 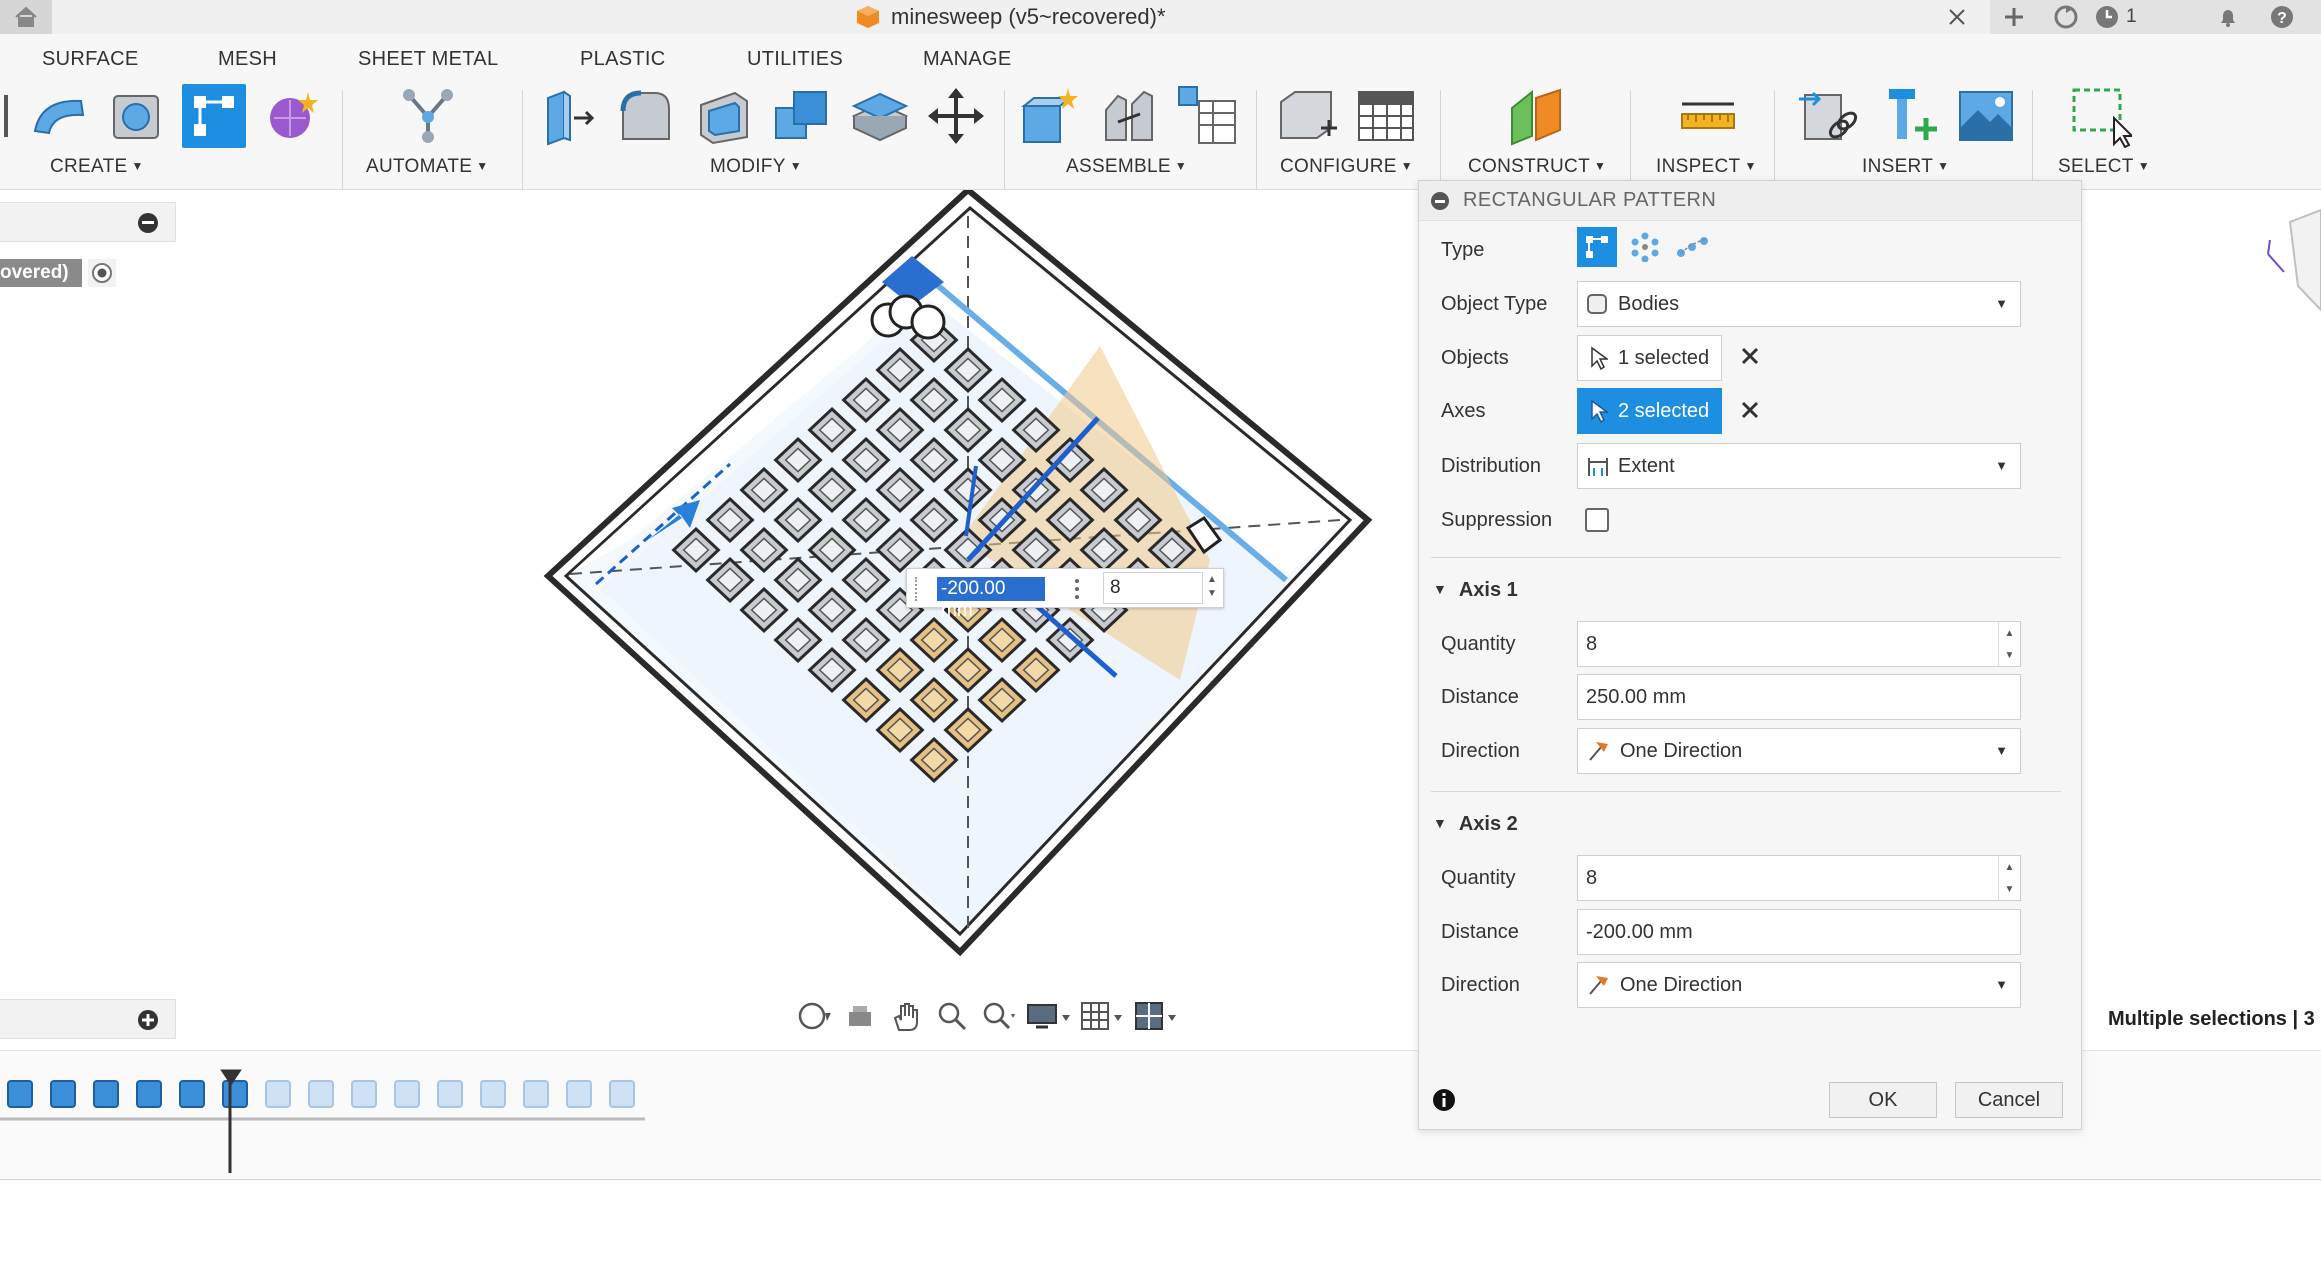 What do you see at coordinates (1799, 751) in the screenshot?
I see `axis-1-direction-select: One Direction ▼` at bounding box center [1799, 751].